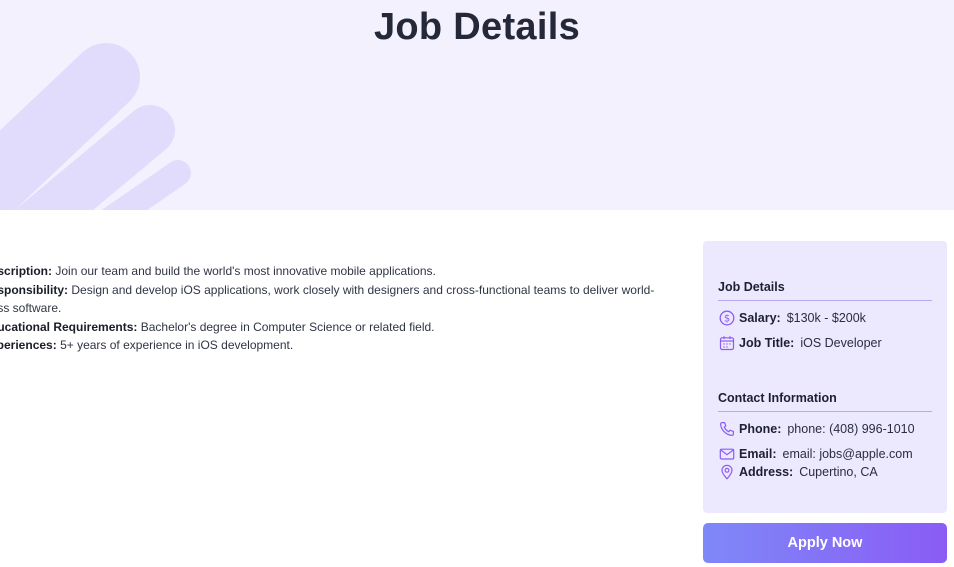 This screenshot has width=954, height=567. I want to click on salary-row: $ Salary: $130k - $200k, so click(825, 318).